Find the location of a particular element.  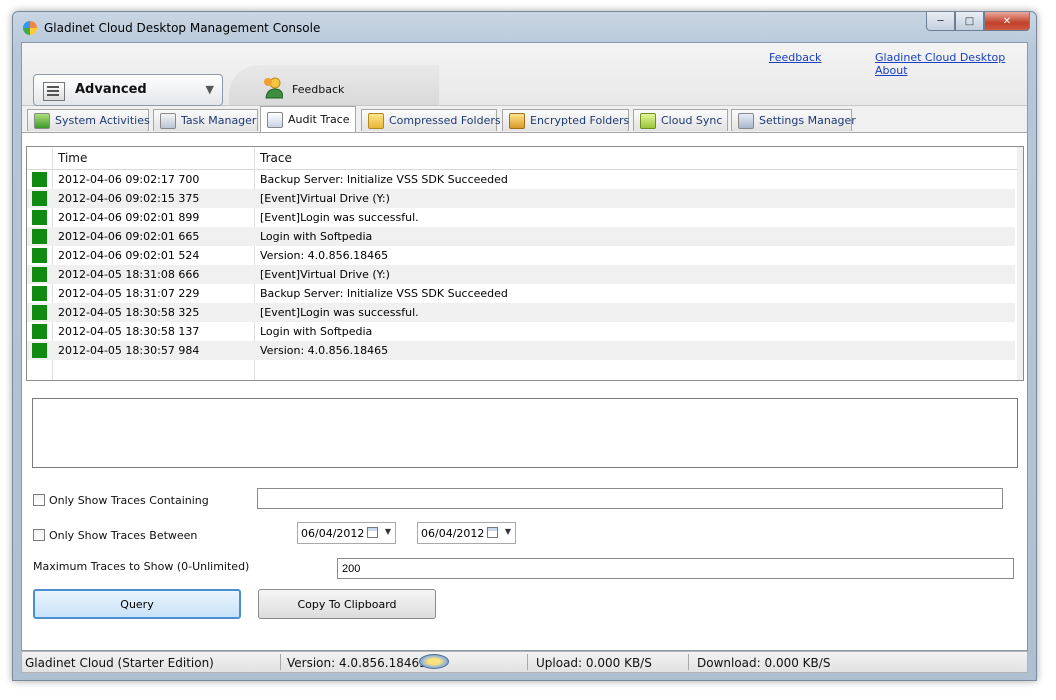

tab-label: Compressed Folders is located at coordinates (445, 120).